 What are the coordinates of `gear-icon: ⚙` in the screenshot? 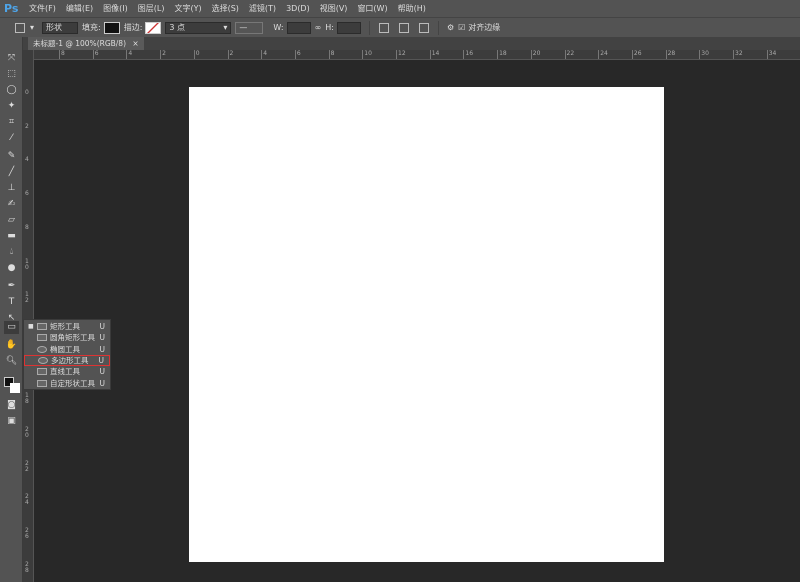 It's located at (450, 27).